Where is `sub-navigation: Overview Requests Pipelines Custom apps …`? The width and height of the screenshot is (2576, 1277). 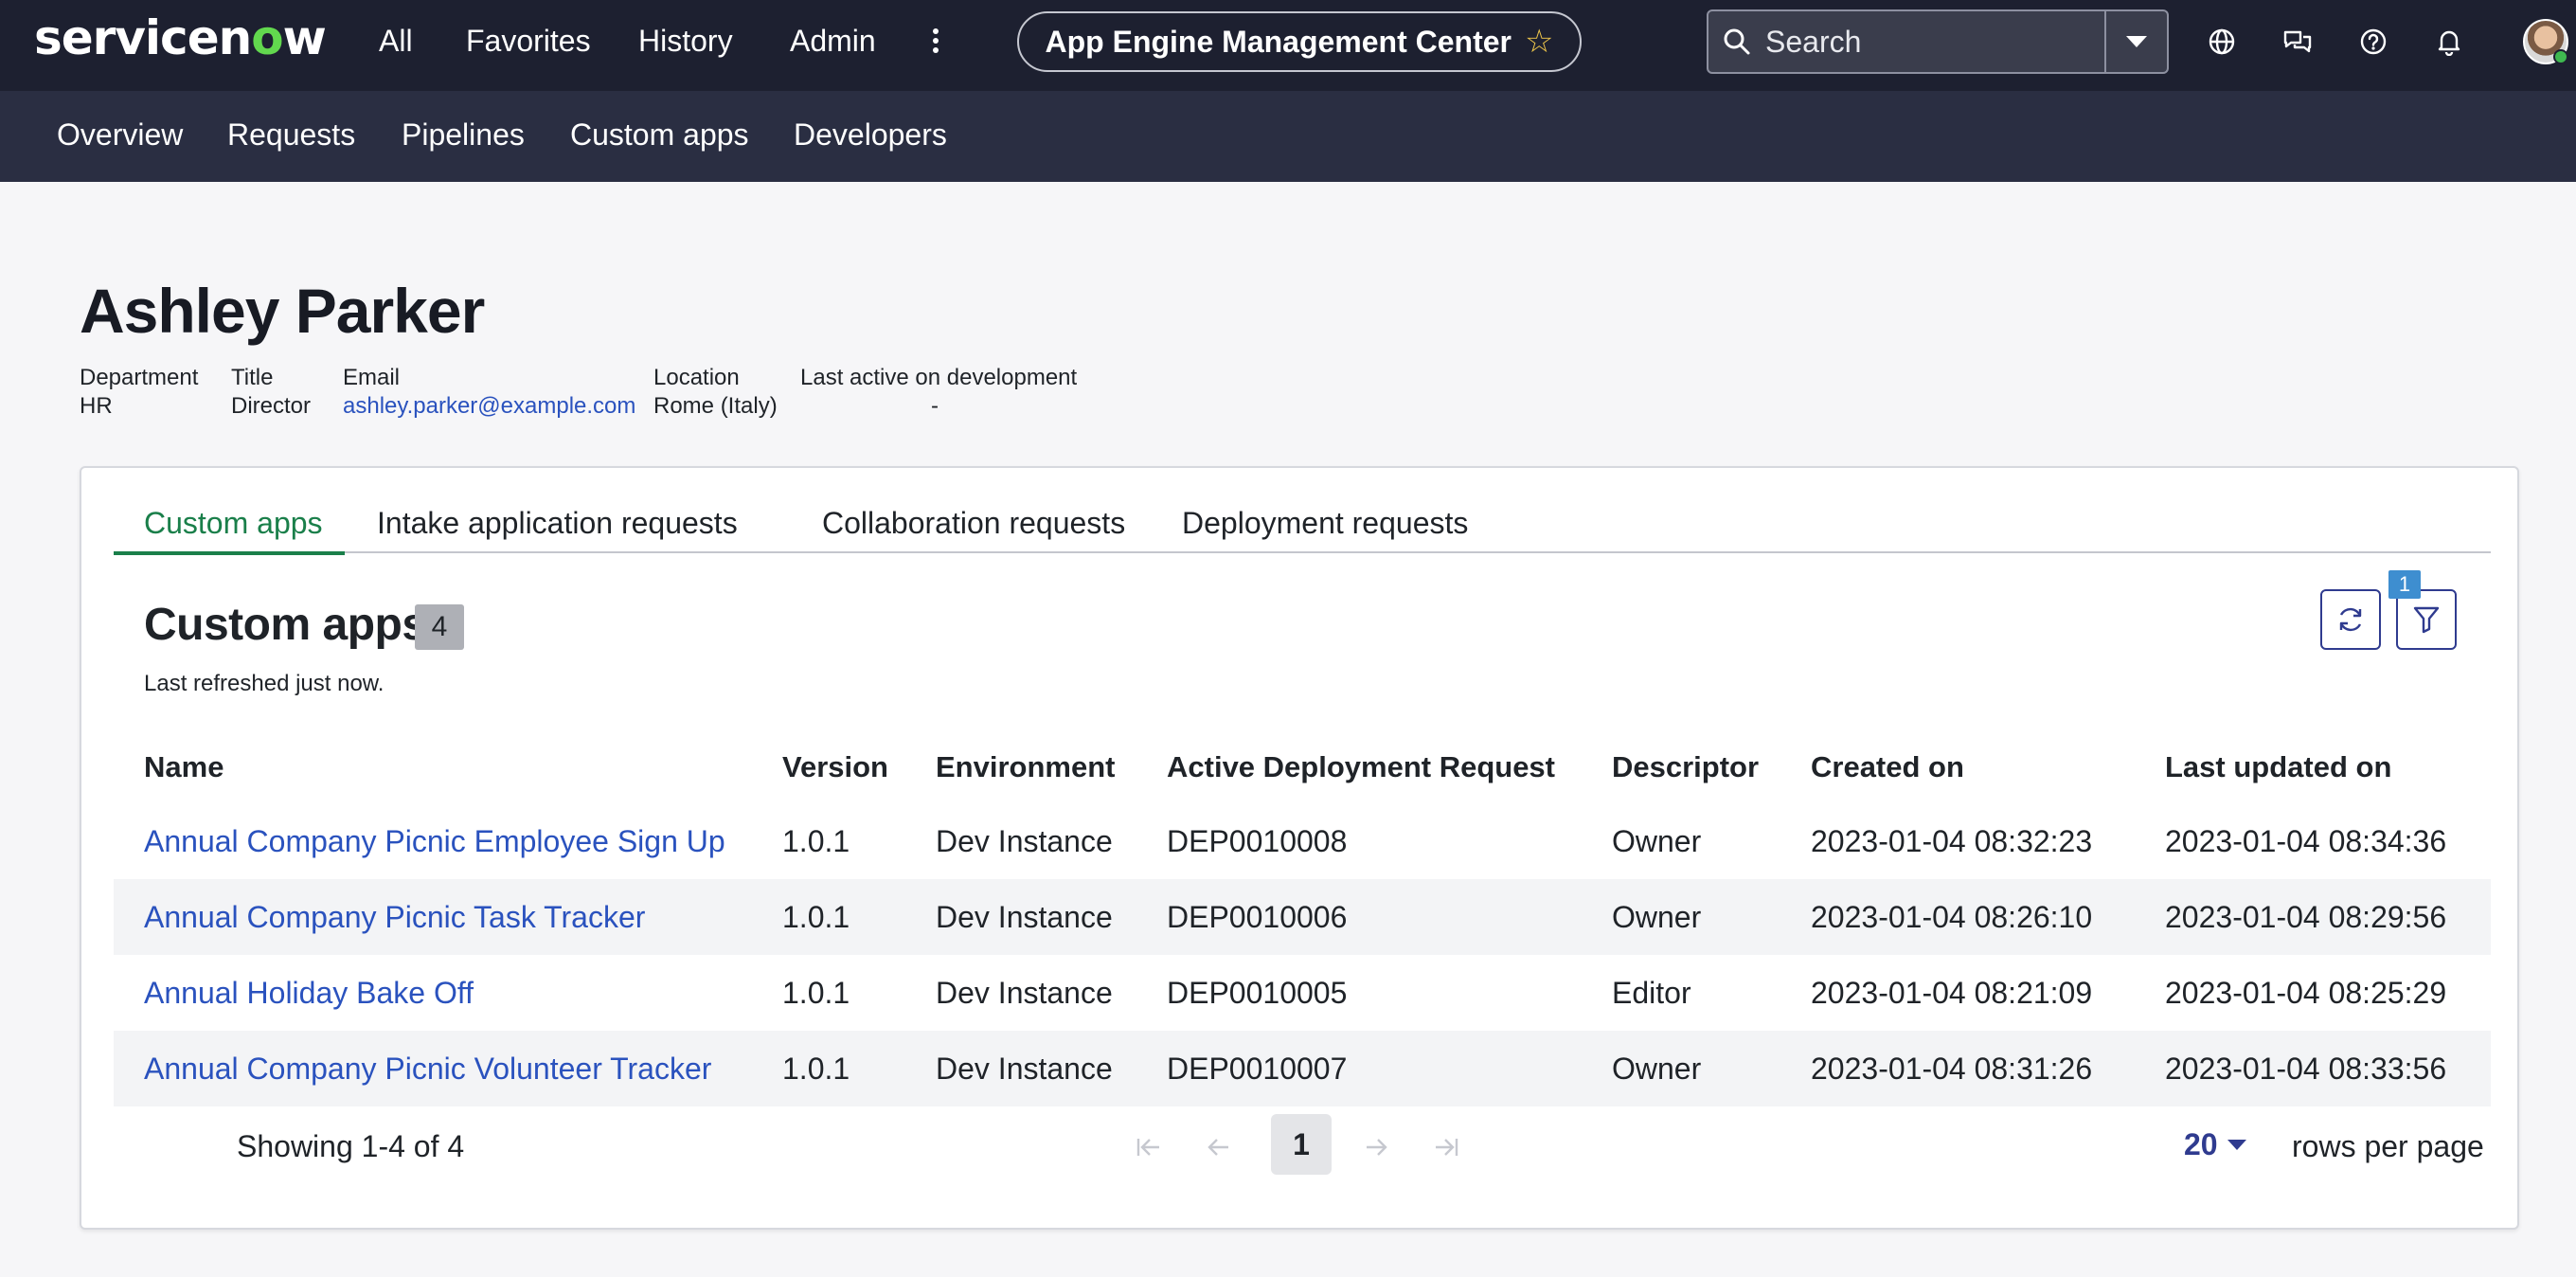
sub-navigation: Overview Requests Pipelines Custom apps … is located at coordinates (1288, 136).